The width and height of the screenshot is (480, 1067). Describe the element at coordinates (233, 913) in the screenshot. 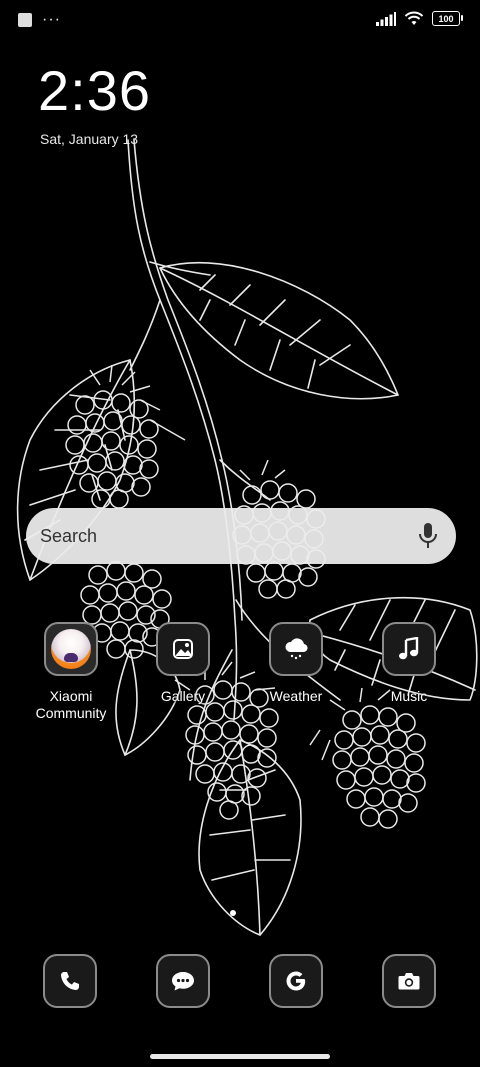

I see `page-indicator-dot` at that location.